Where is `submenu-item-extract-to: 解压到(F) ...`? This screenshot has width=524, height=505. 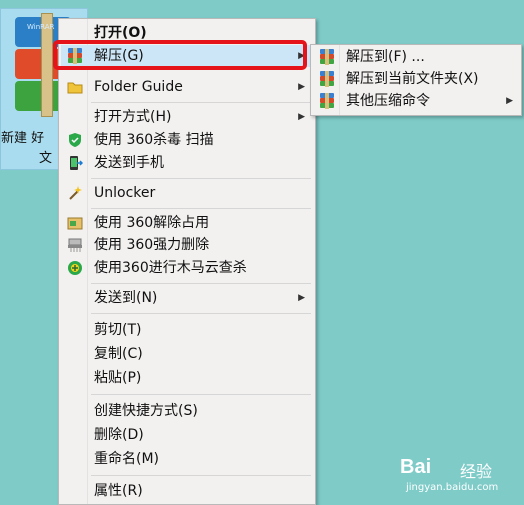
submenu-item-extract-to: 解压到(F) ... is located at coordinates (417, 57).